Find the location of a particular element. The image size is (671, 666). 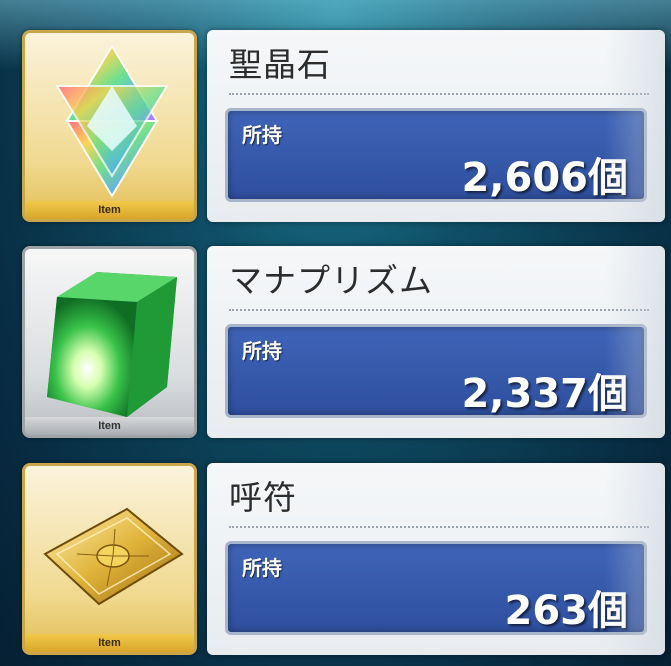

item-name: 聖晶石 is located at coordinates (280, 64).